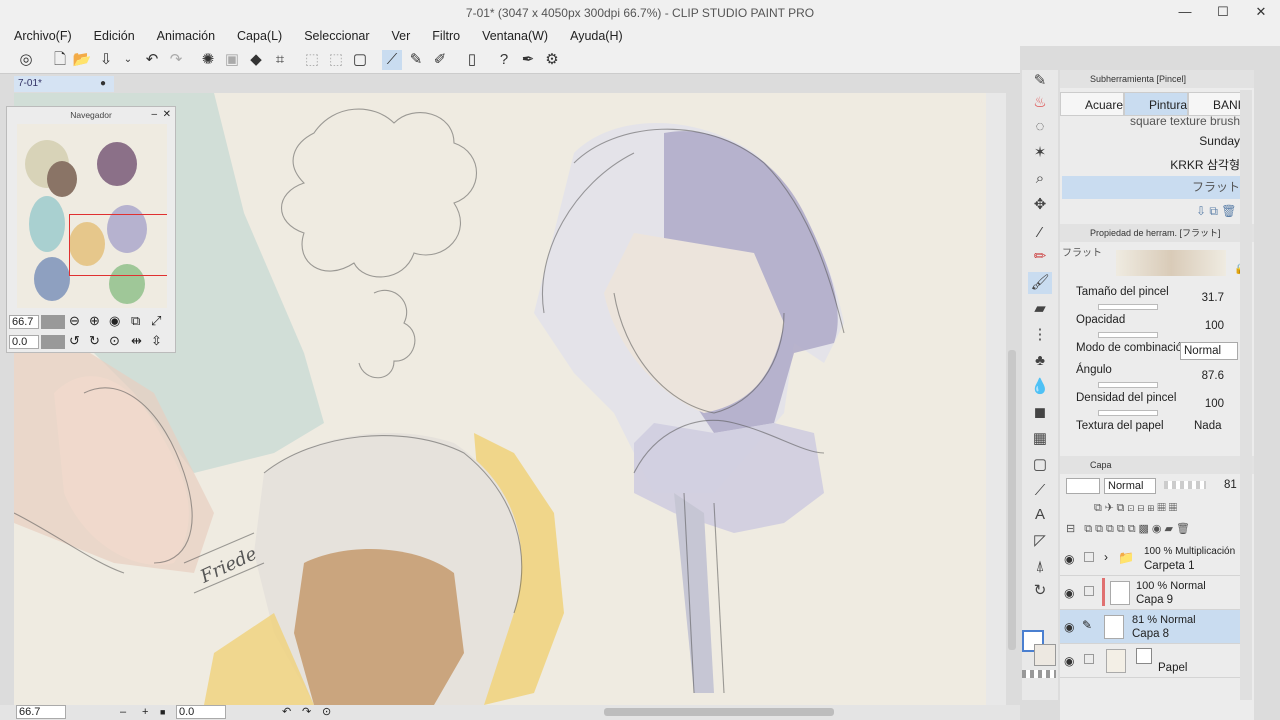 This screenshot has width=1280, height=720. I want to click on menu-ver: Ver, so click(407, 36).